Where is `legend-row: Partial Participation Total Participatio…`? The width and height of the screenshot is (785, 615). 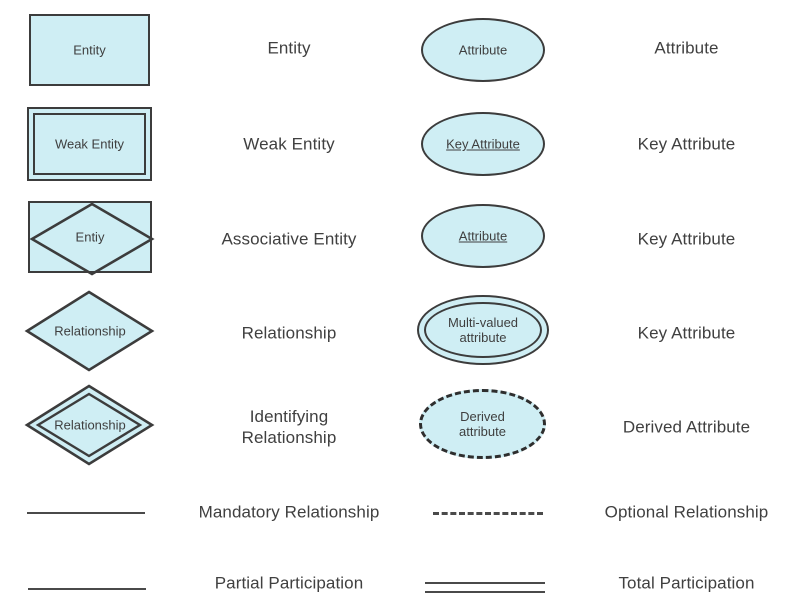 legend-row: Partial Participation Total Participatio… is located at coordinates (392, 582).